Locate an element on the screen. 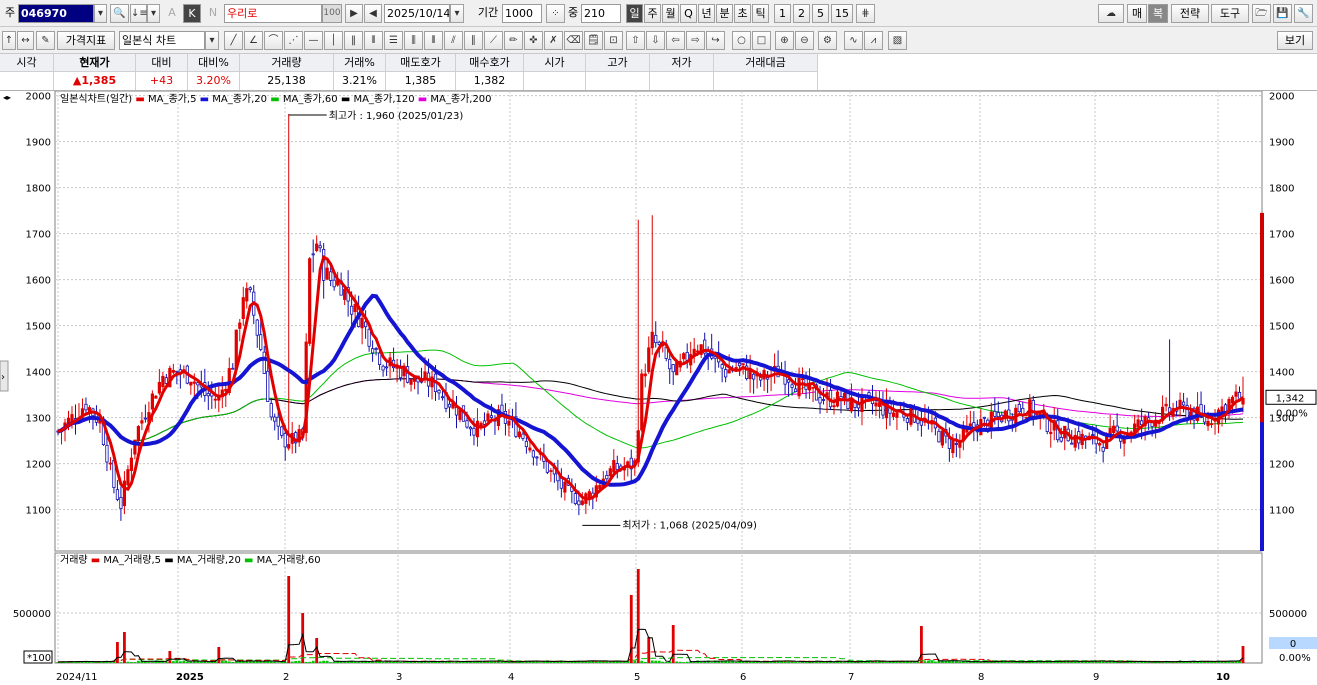  eraser-icon: ⌫ is located at coordinates (573, 40).